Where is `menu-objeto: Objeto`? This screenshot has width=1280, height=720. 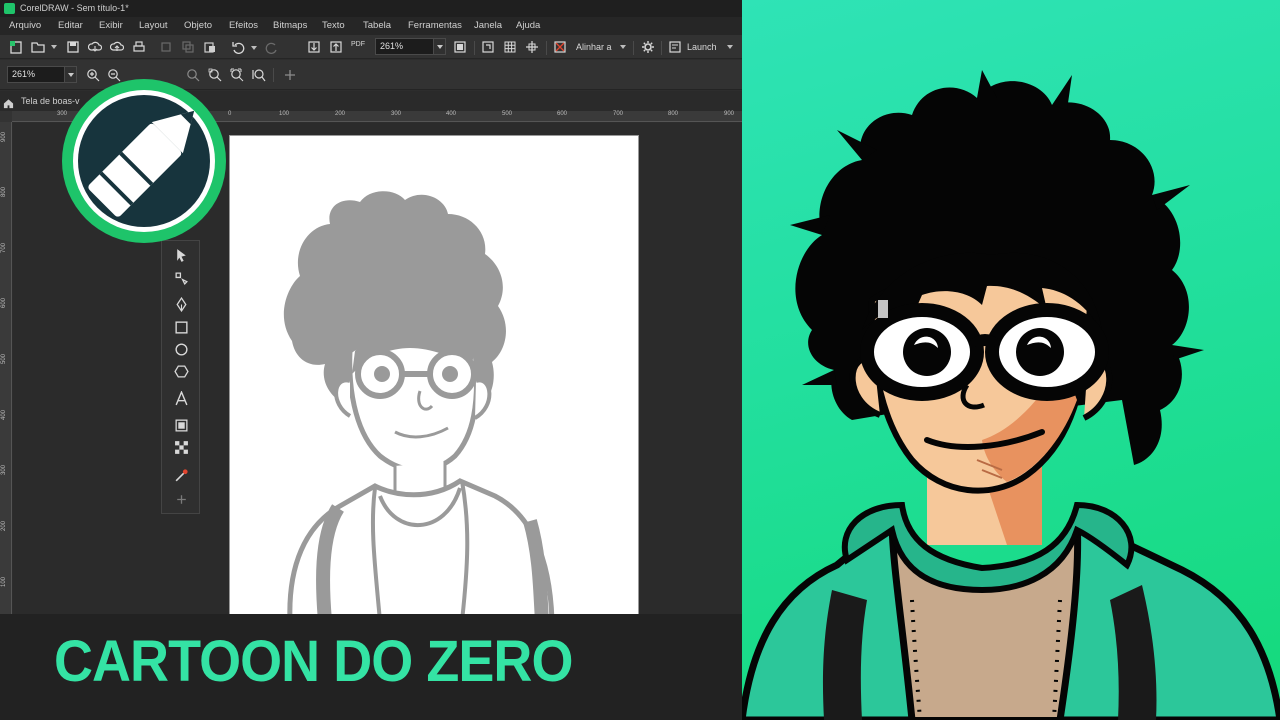 menu-objeto: Objeto is located at coordinates (198, 26).